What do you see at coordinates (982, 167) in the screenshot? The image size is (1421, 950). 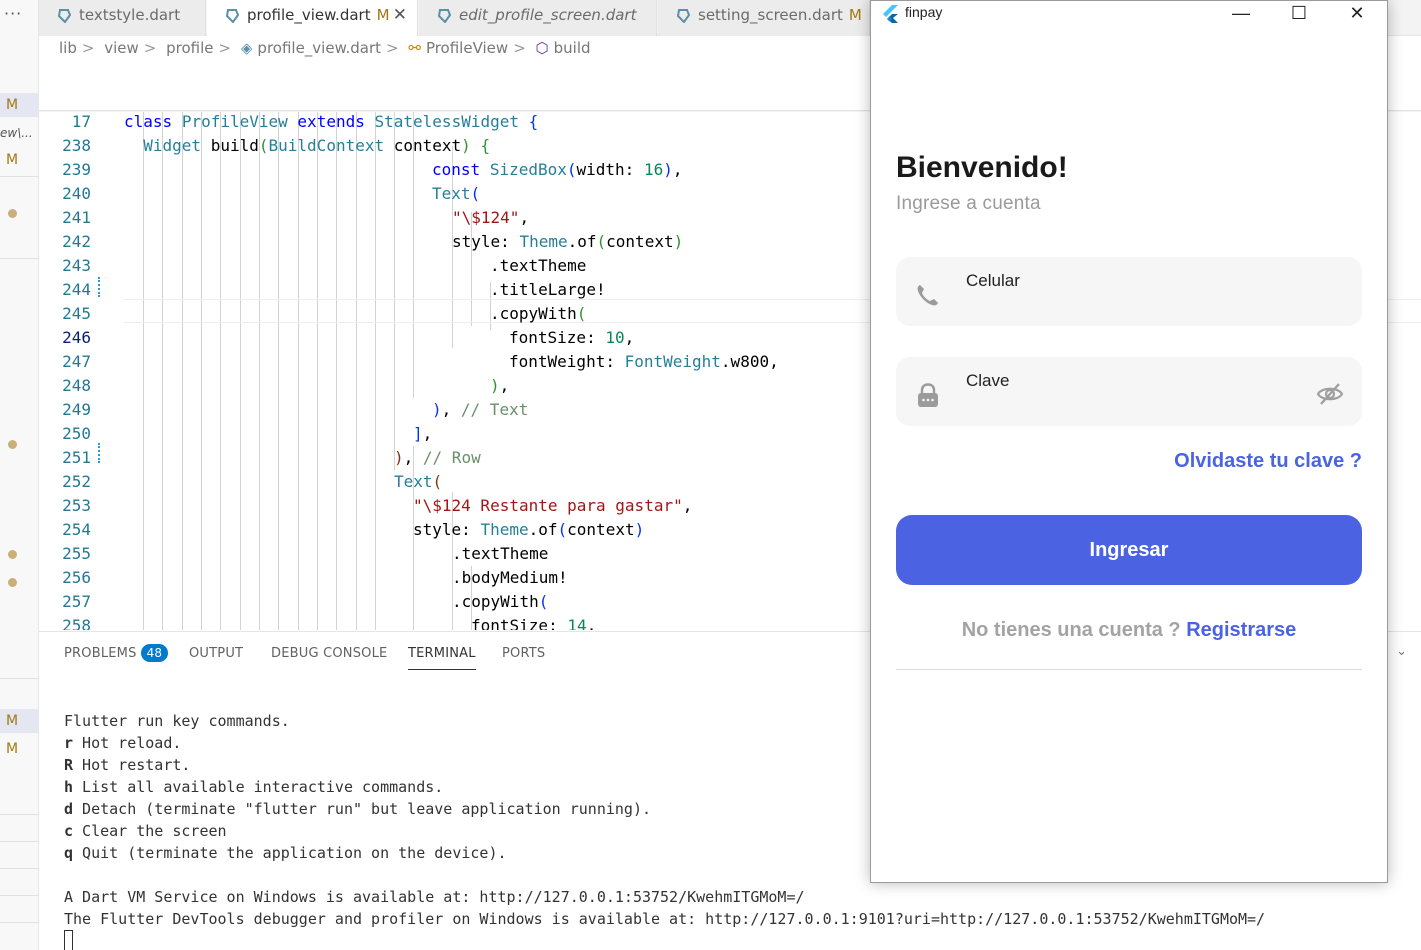 I see `page-title: Bienvenido!` at bounding box center [982, 167].